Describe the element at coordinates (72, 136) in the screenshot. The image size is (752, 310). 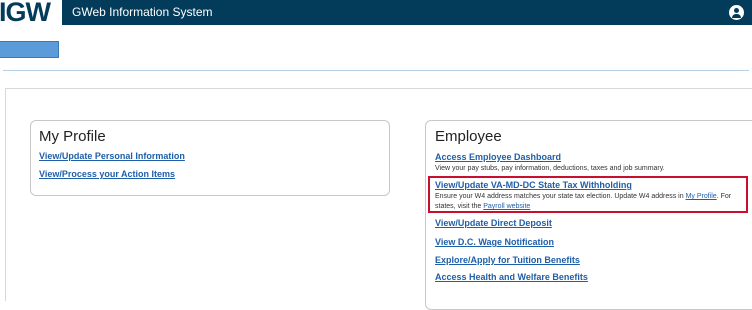
I see `my-profile-title: My Profile` at that location.